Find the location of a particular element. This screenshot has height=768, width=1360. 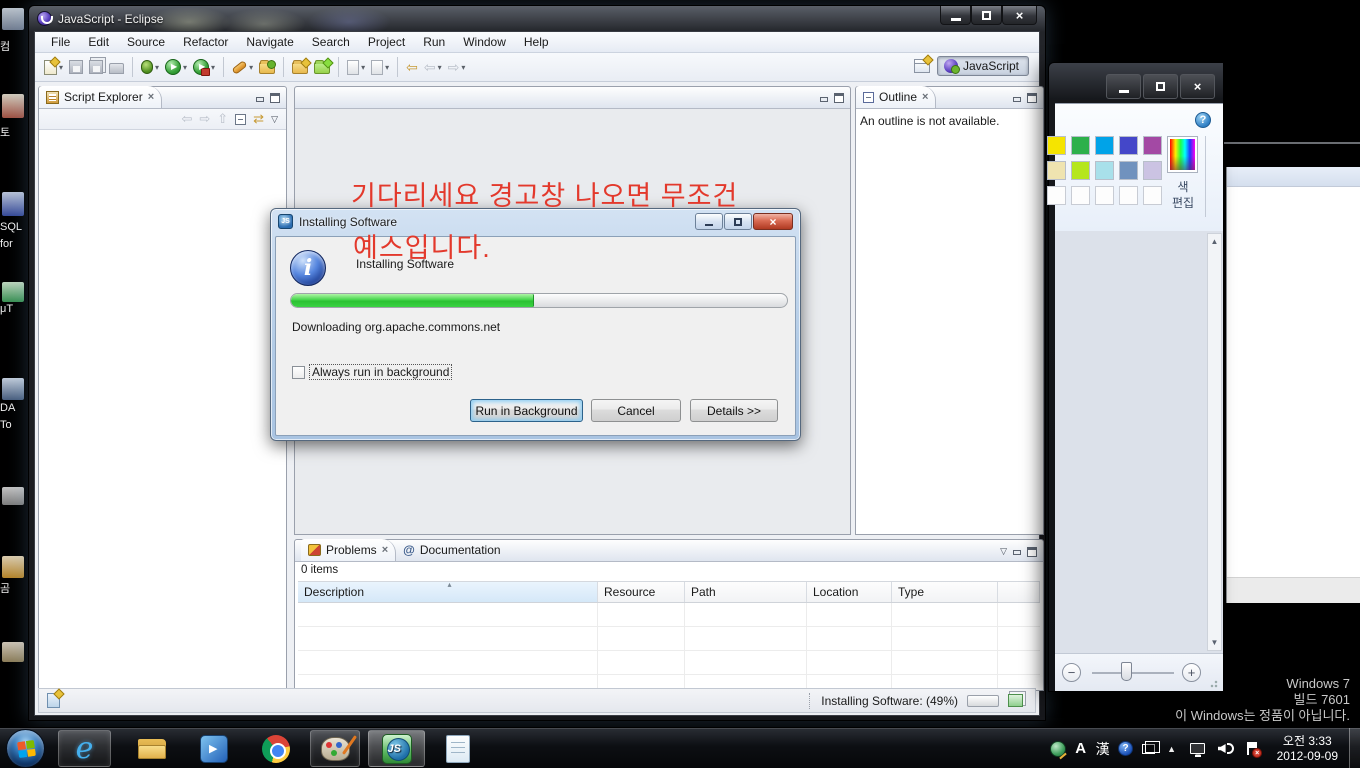

javascript-perspective-button: JavaScript is located at coordinates (982, 66).